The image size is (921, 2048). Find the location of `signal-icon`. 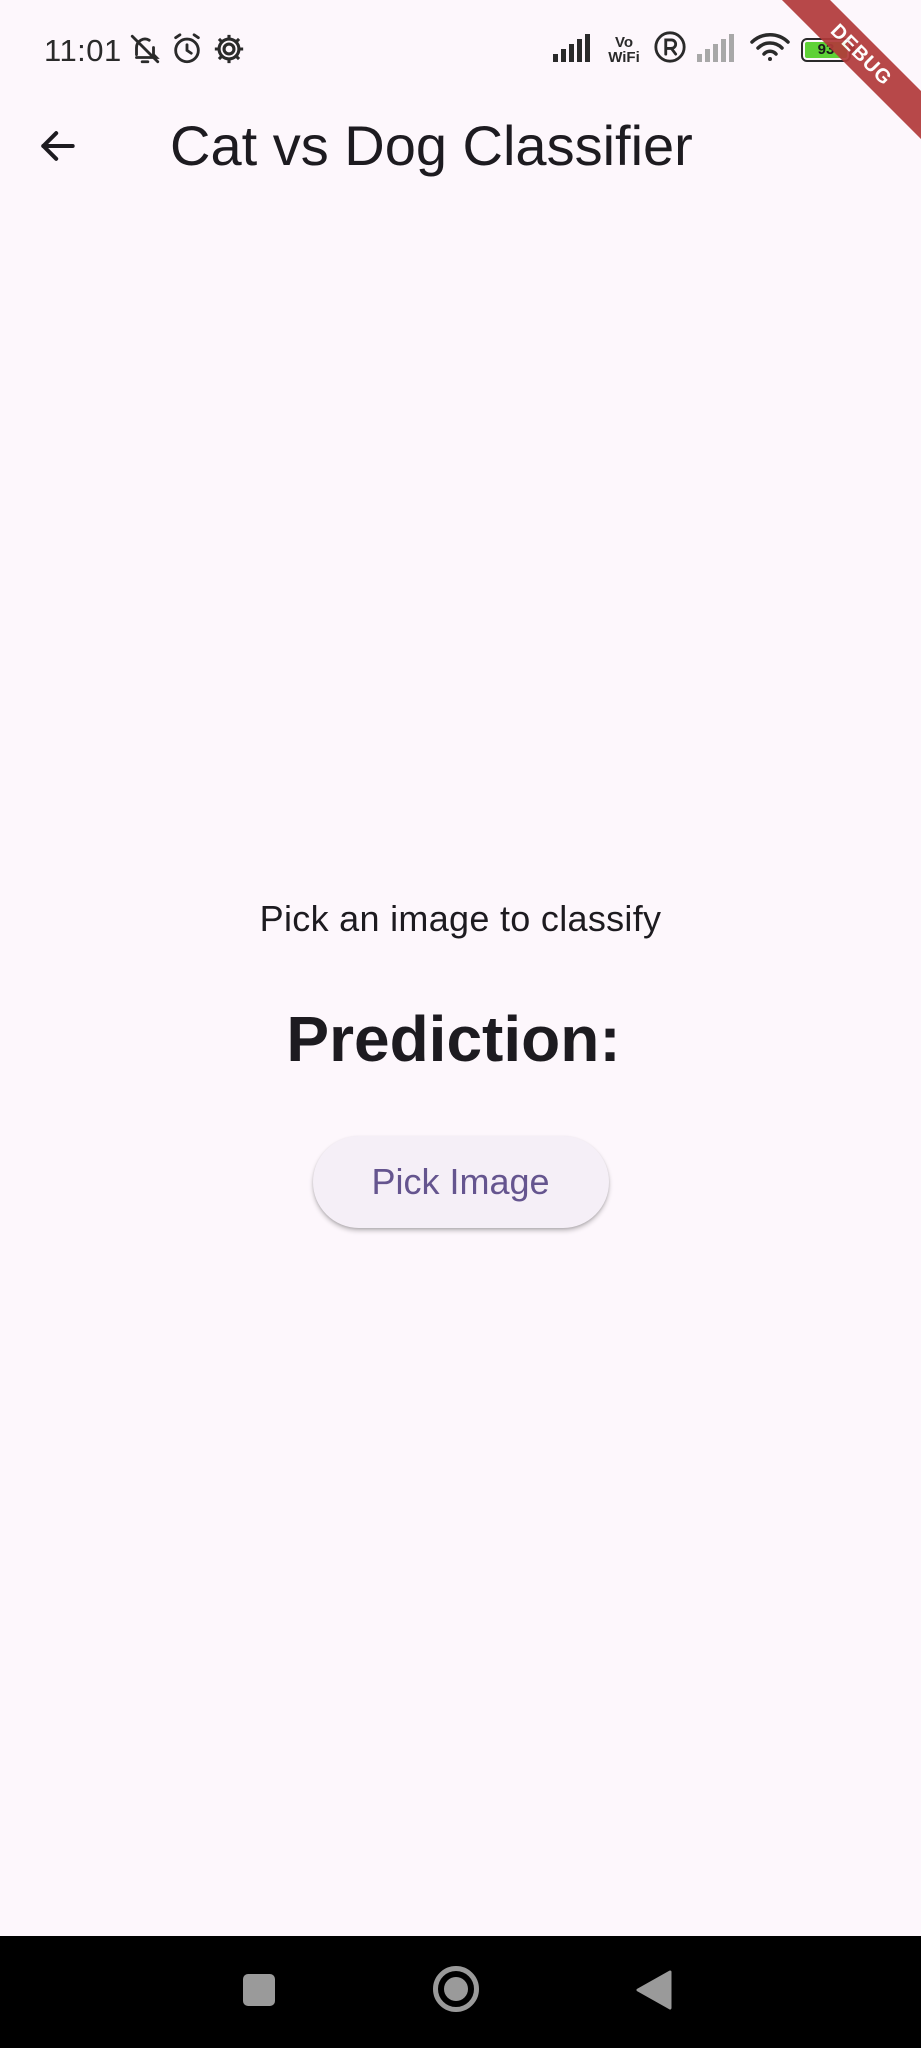

signal-icon is located at coordinates (574, 49).